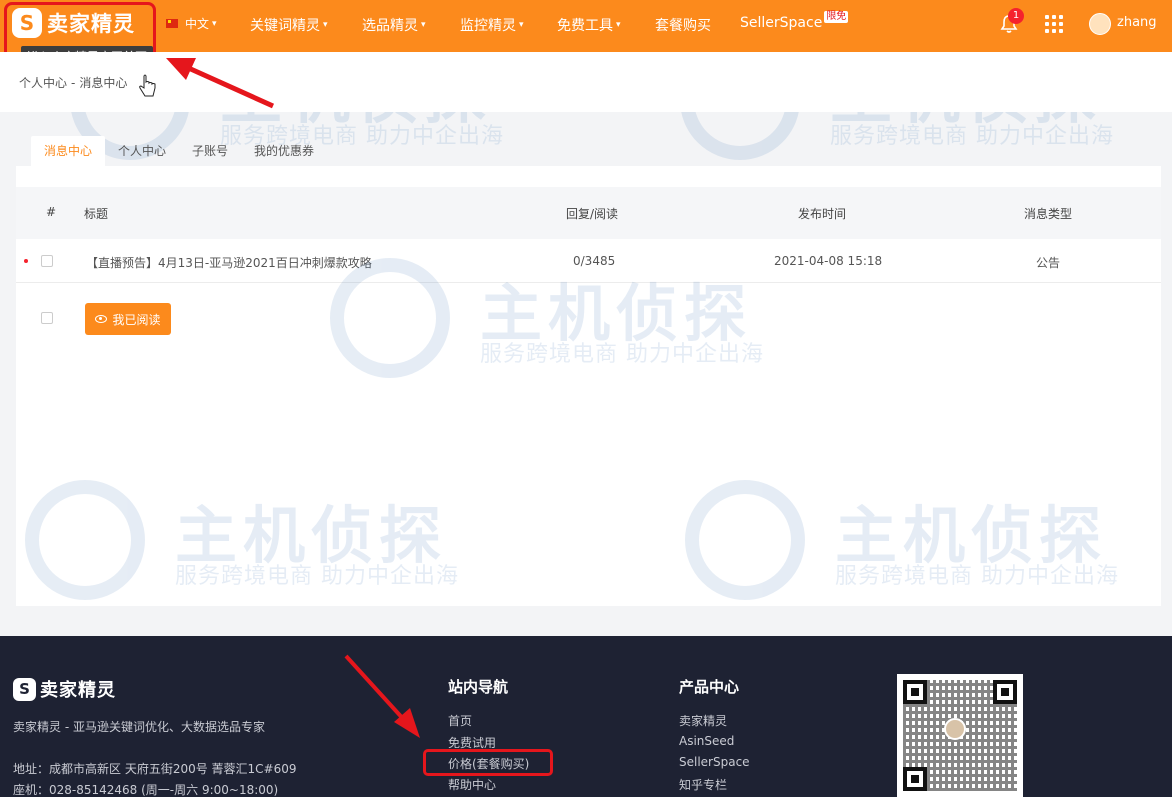  I want to click on tab-bar: 消息中心 个人中心 子账号 我的优惠券, so click(179, 151).